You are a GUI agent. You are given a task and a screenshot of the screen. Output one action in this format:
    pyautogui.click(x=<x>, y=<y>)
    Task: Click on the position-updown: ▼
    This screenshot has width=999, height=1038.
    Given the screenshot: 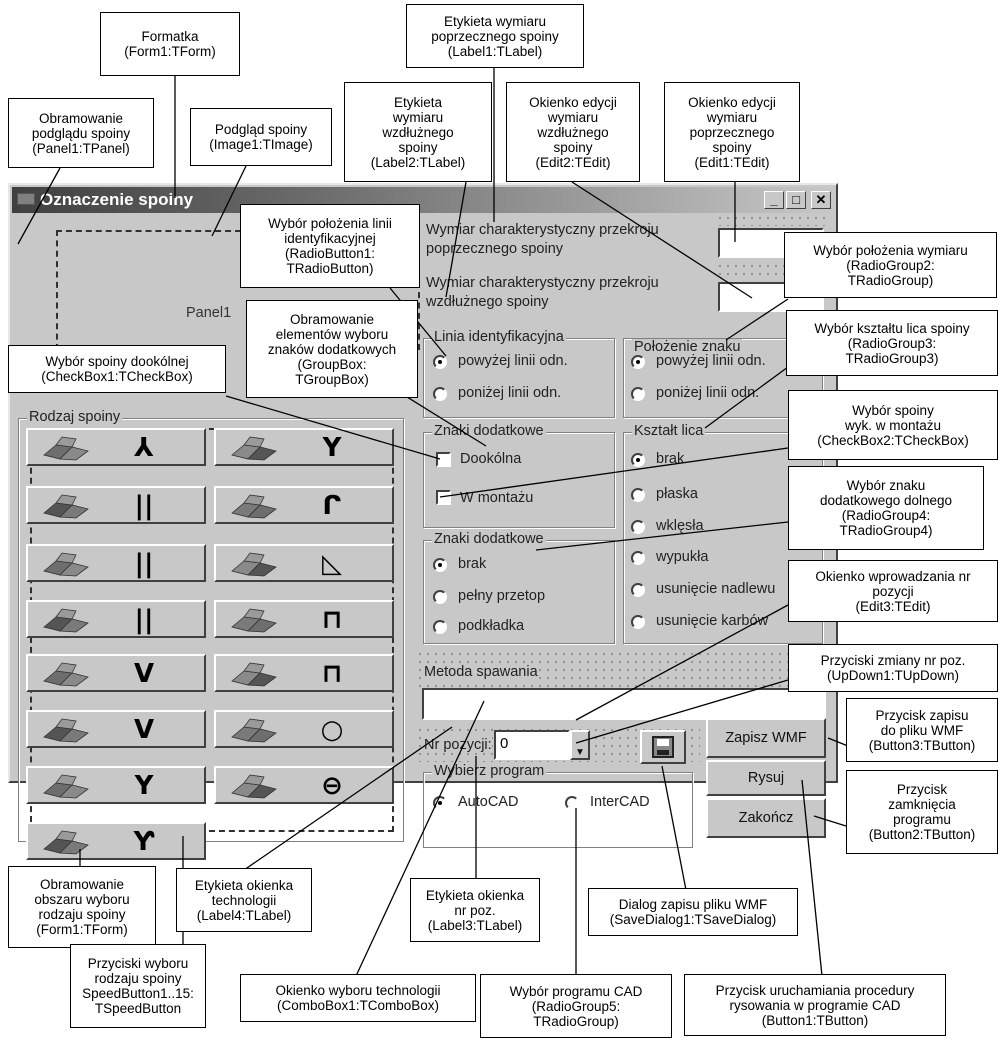 What is the action you would take?
    pyautogui.click(x=580, y=745)
    